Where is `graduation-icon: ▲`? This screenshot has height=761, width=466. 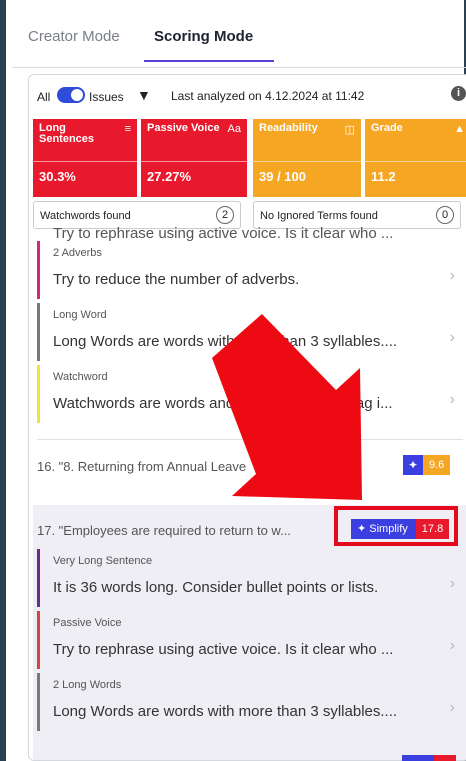
graduation-icon: ▲ is located at coordinates (459, 129).